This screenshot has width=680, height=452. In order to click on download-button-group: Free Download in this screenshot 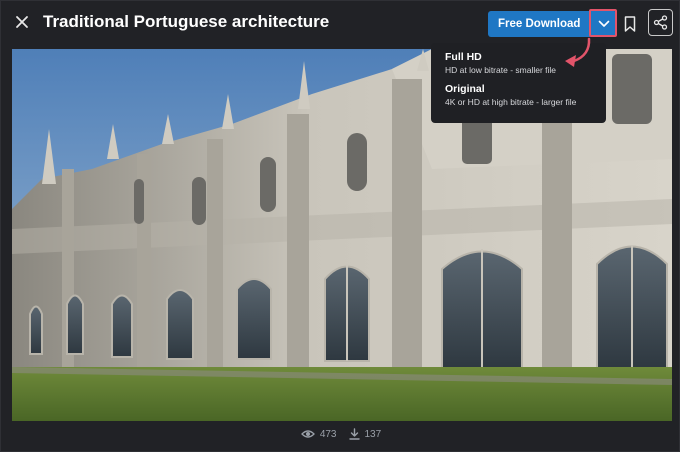, I will do `click(553, 23)`.